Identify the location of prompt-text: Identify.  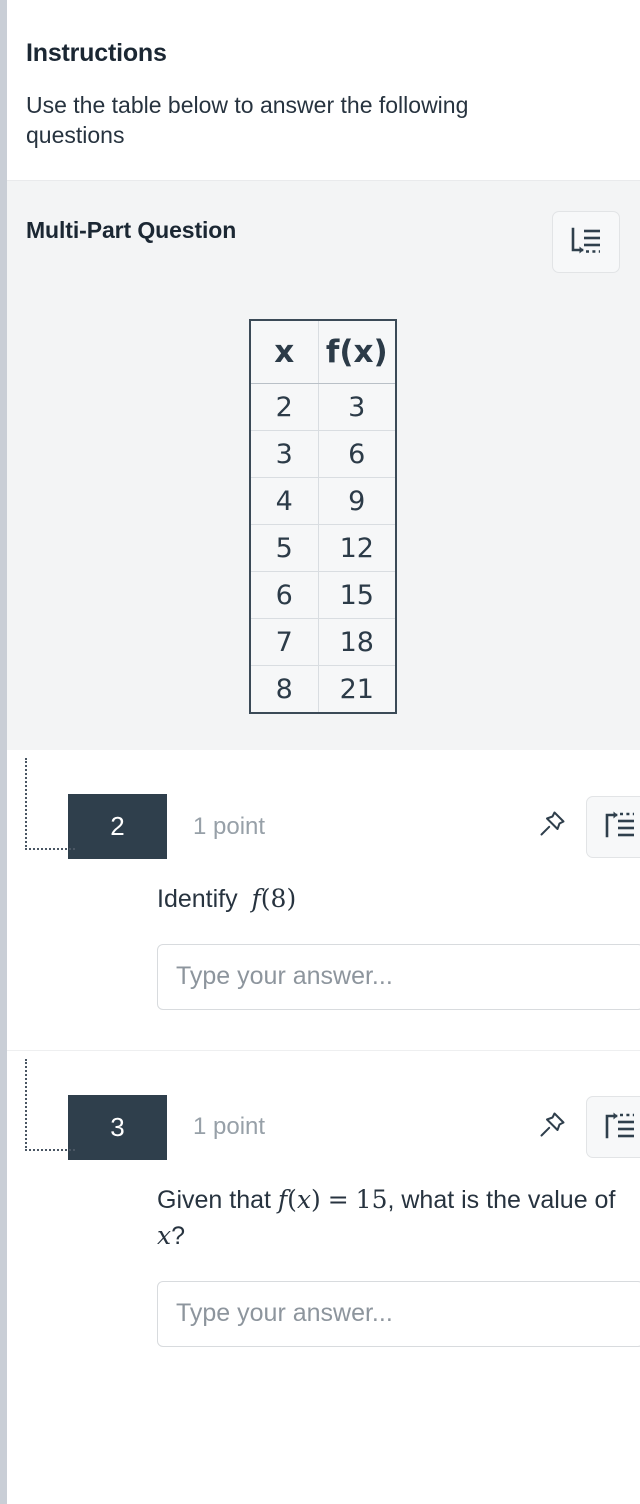
(197, 899).